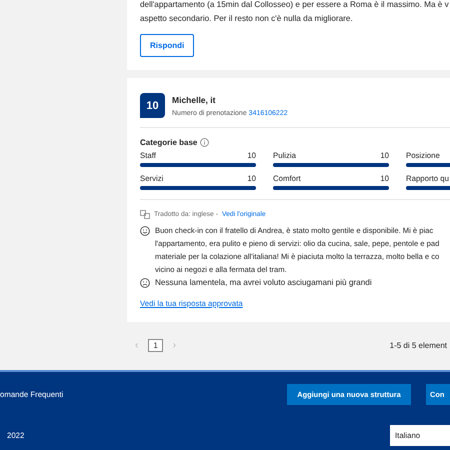 The width and height of the screenshot is (450, 450). What do you see at coordinates (194, 99) in the screenshot?
I see `guest-name: Michelle, it` at bounding box center [194, 99].